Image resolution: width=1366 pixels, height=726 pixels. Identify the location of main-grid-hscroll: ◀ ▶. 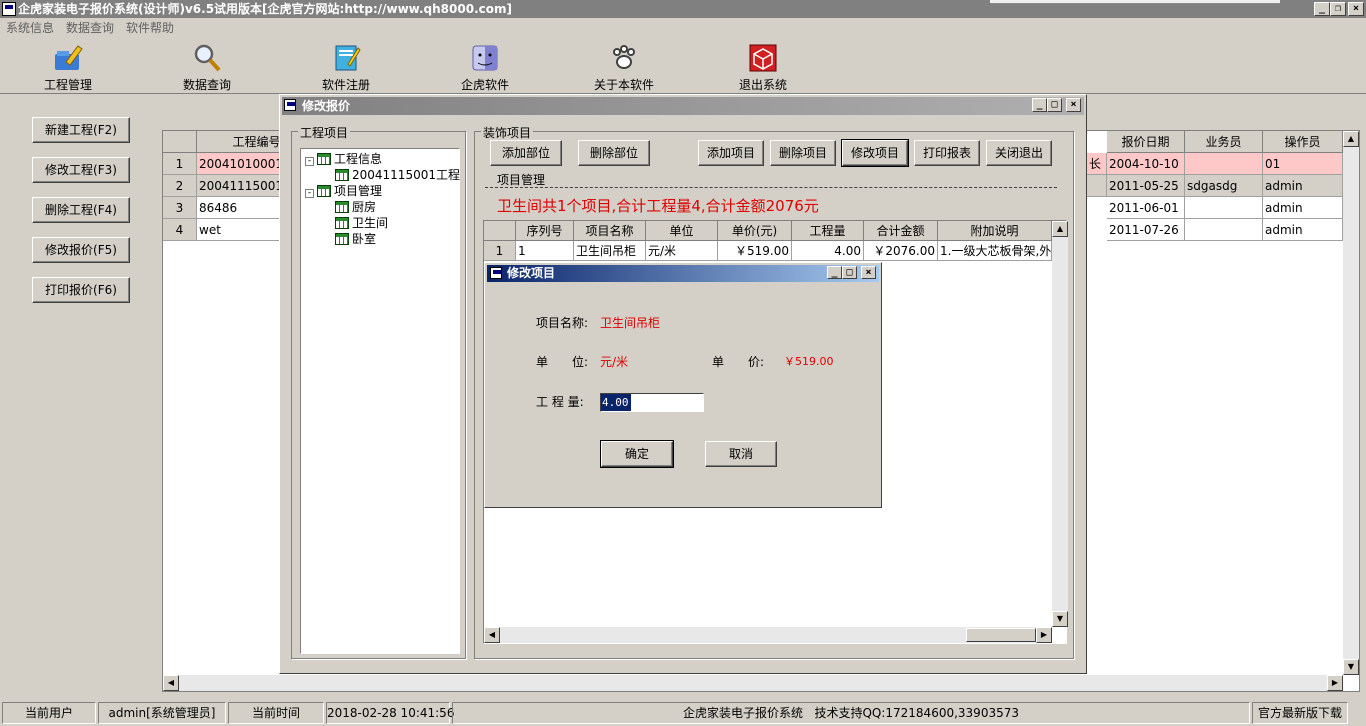
(753, 683).